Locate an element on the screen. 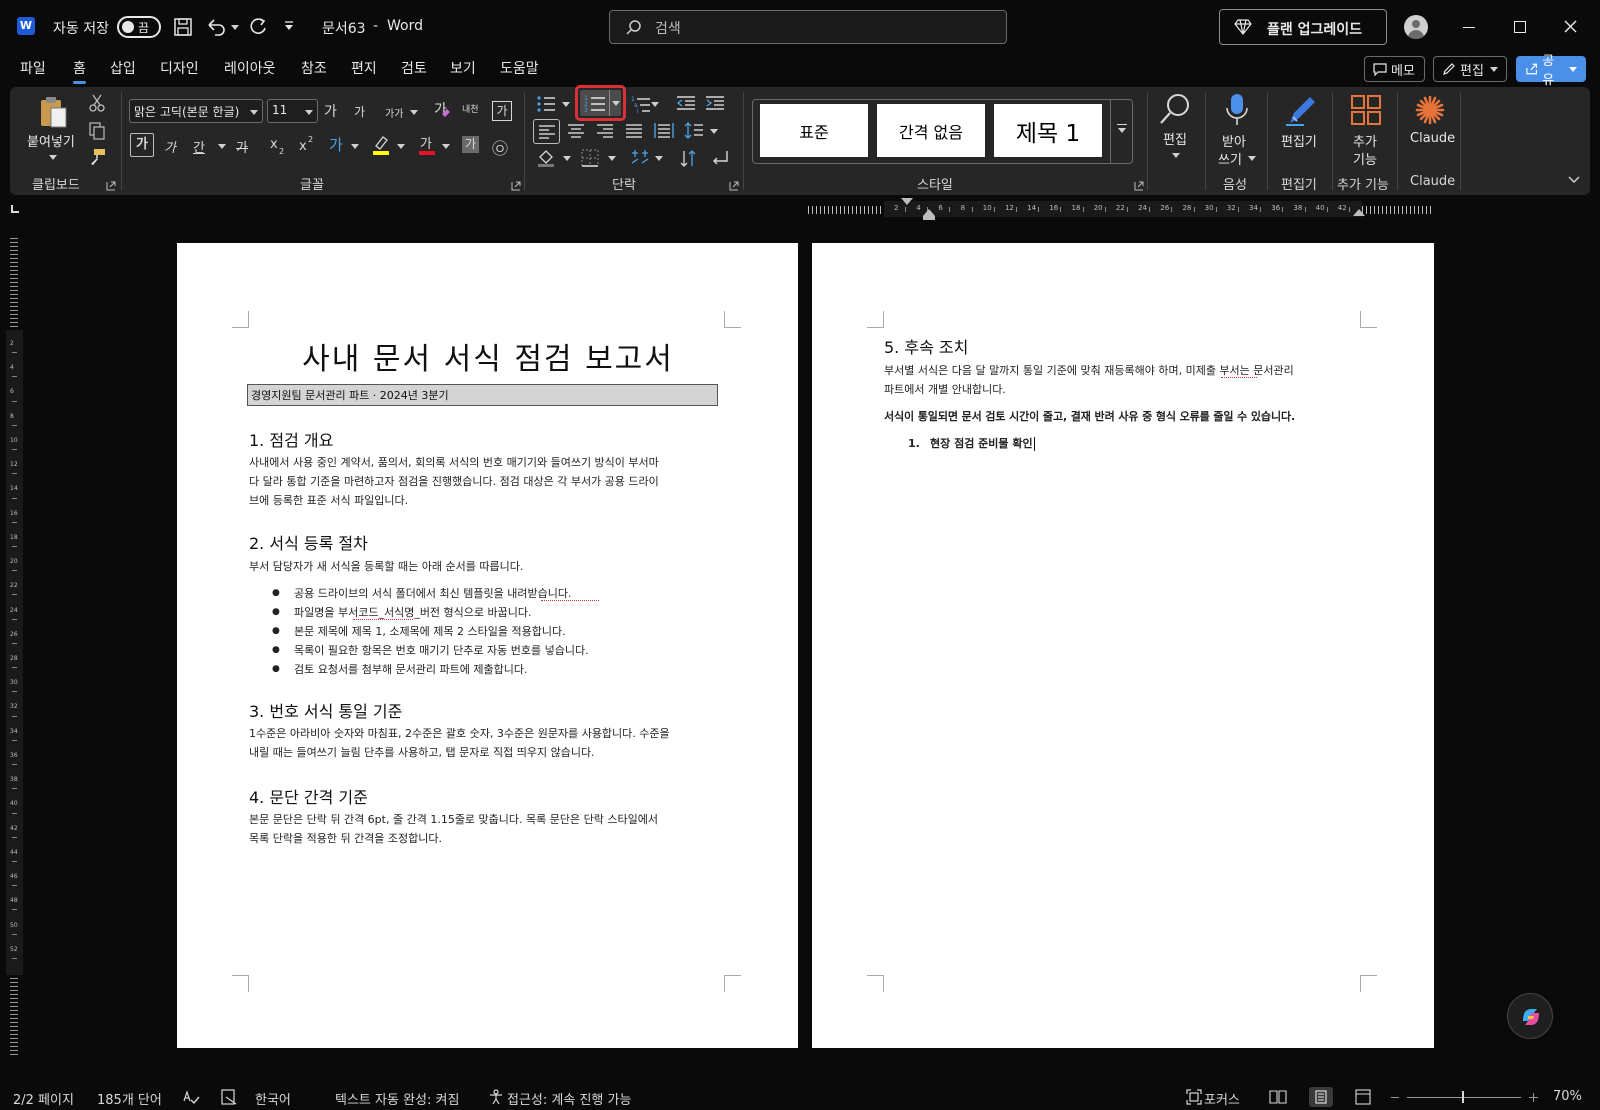 This screenshot has width=1600, height=1110. copilot-button is located at coordinates (1530, 1016).